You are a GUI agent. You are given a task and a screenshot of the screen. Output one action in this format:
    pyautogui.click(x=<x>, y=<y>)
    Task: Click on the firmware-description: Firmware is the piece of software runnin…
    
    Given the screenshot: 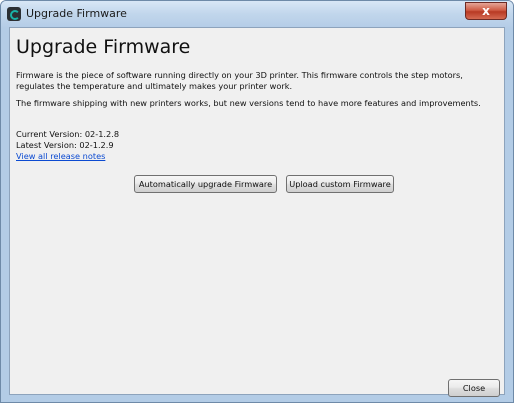 What is the action you would take?
    pyautogui.click(x=239, y=80)
    